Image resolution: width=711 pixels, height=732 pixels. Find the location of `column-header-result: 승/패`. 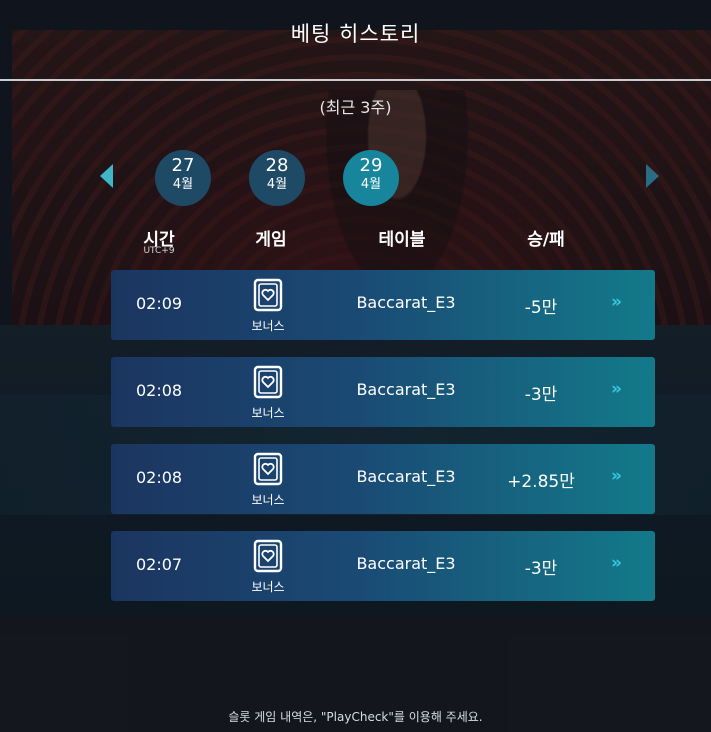

column-header-result: 승/패 is located at coordinates (546, 240).